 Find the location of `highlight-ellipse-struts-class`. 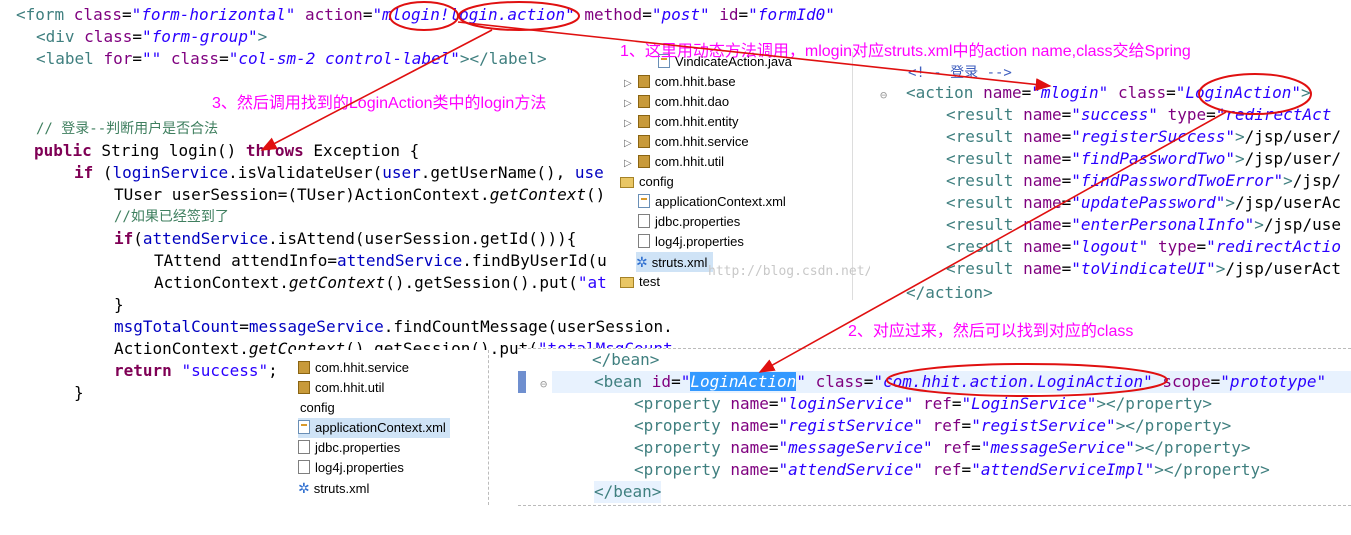

highlight-ellipse-struts-class is located at coordinates (1255, 94).